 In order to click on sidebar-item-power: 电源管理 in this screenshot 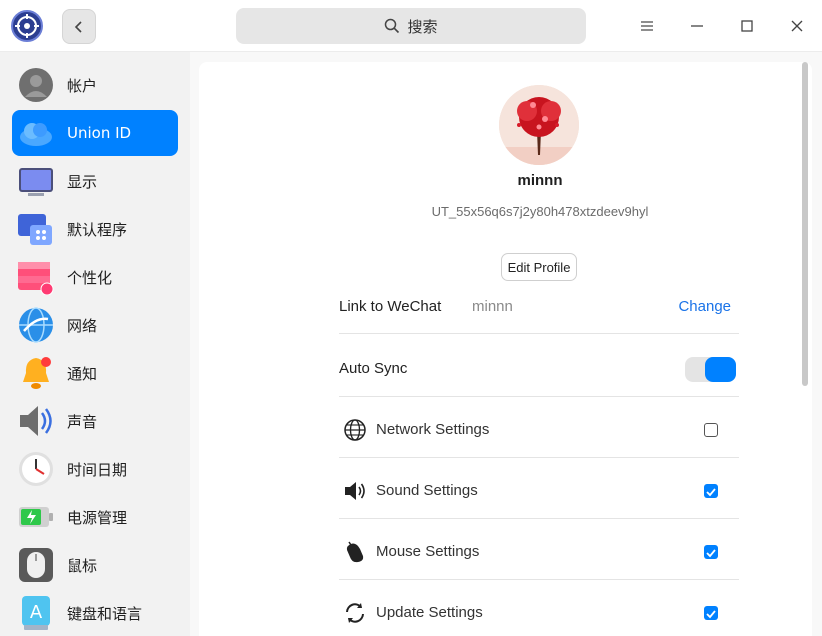, I will do `click(95, 517)`.